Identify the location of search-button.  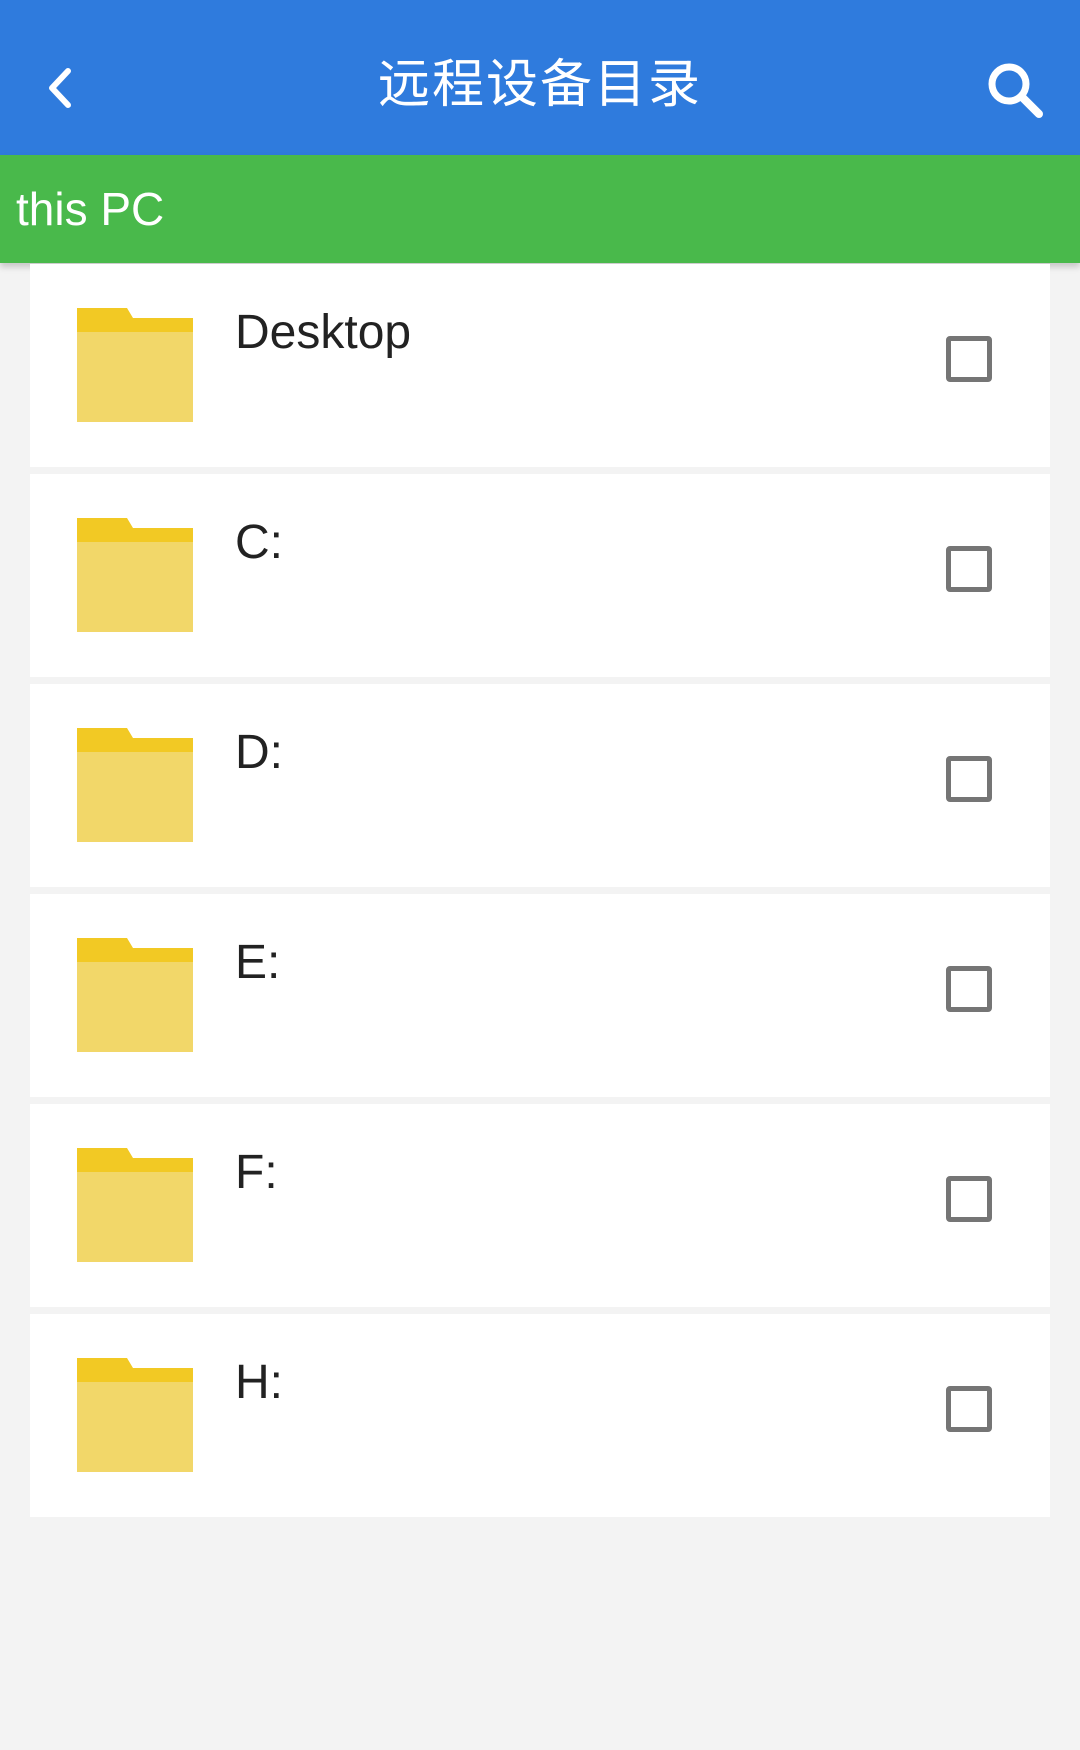
(1015, 90).